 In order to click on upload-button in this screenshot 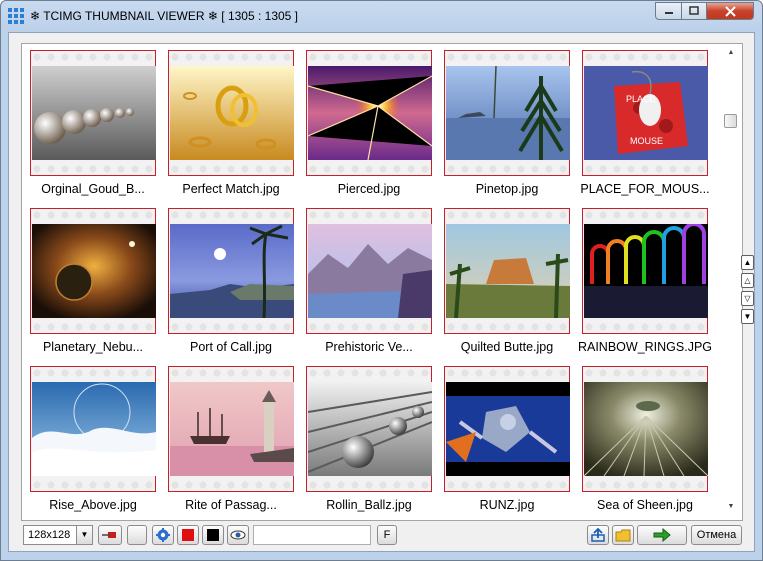, I will do `click(598, 535)`.